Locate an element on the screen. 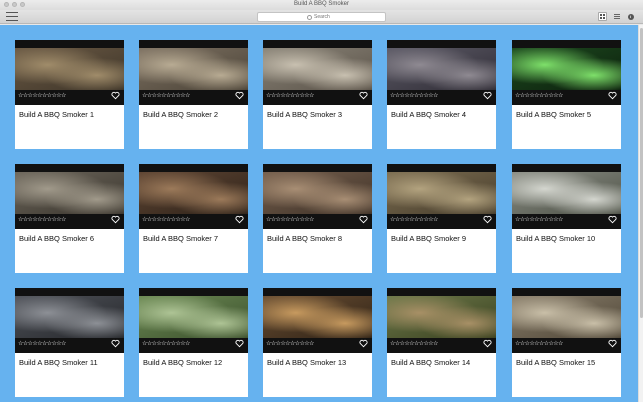 This screenshot has height=402, width=643. video-card: ☆☆☆☆☆☆☆☆☆☆ Build A BBQ Smoker 4 is located at coordinates (441, 94).